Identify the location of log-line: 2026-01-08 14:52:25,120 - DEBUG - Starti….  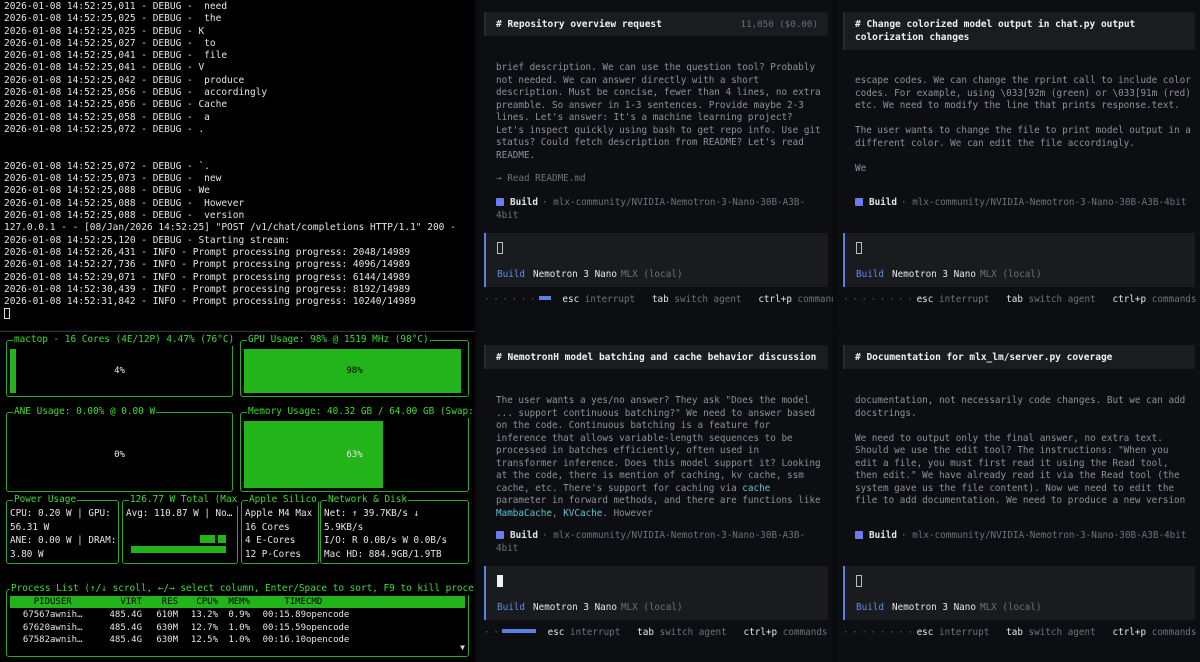
(147, 240).